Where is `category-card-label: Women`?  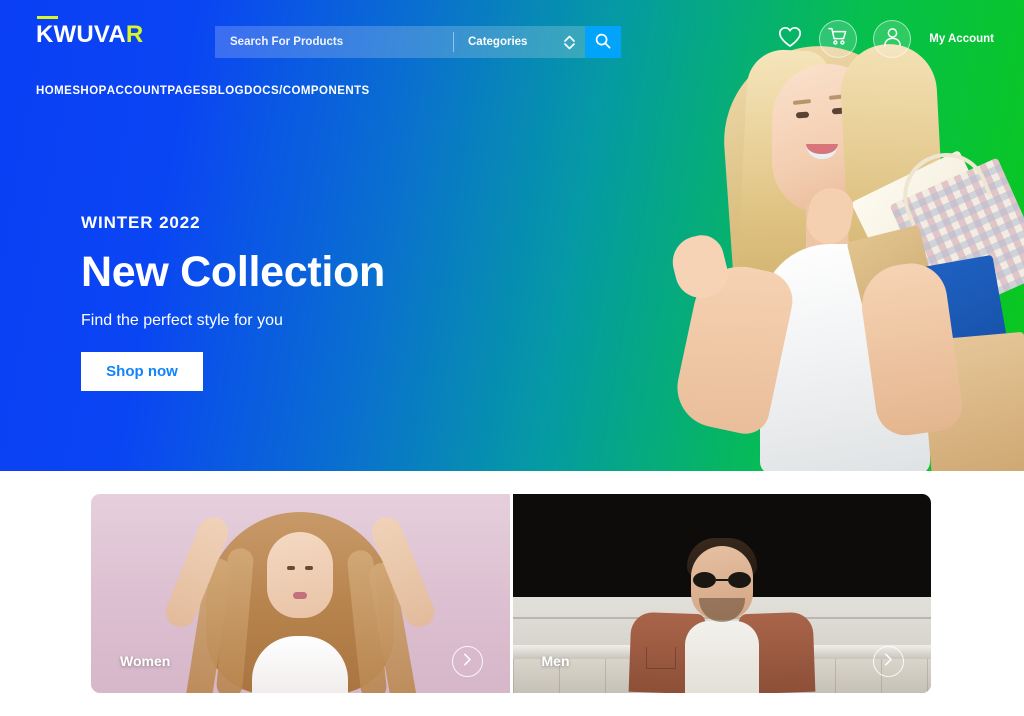 category-card-label: Women is located at coordinates (145, 661).